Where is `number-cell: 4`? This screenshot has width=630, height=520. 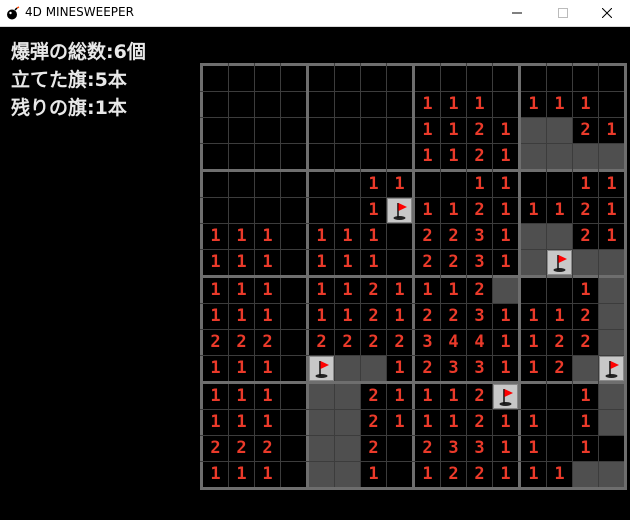
number-cell: 4 is located at coordinates (479, 342).